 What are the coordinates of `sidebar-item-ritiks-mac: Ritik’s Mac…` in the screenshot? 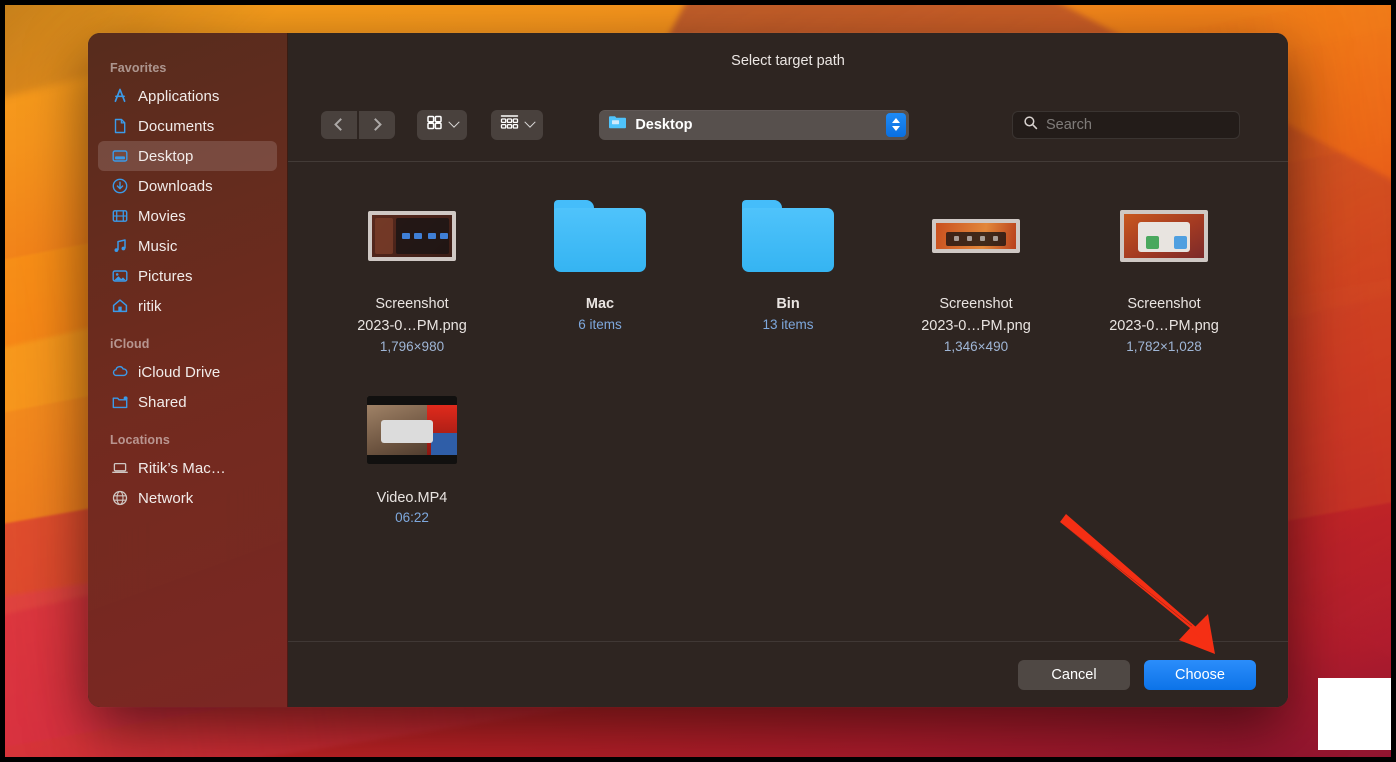 It's located at (187, 468).